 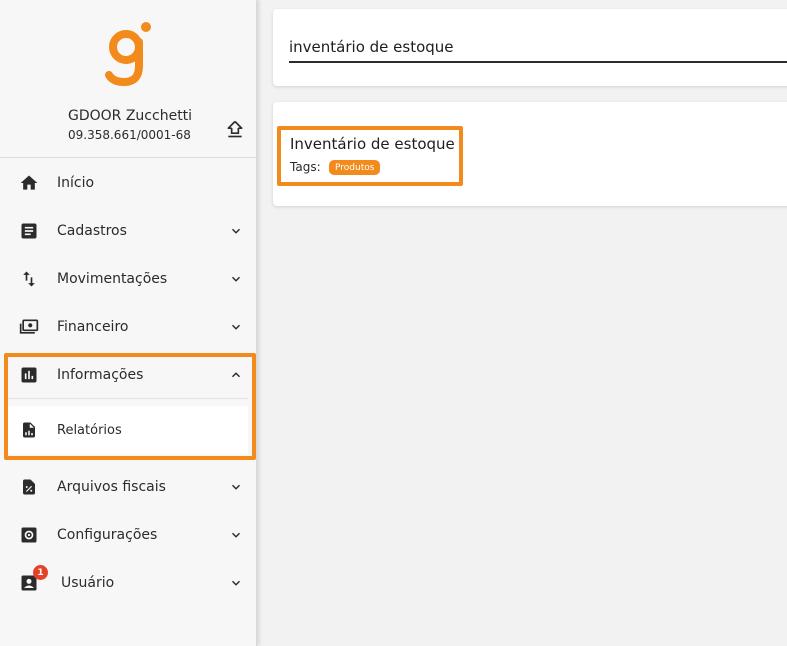 I want to click on chevron-up-icon, so click(x=236, y=375).